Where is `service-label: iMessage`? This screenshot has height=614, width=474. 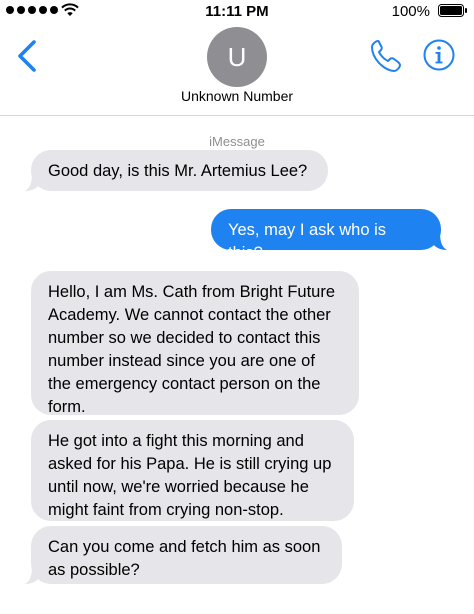
service-label: iMessage is located at coordinates (237, 141).